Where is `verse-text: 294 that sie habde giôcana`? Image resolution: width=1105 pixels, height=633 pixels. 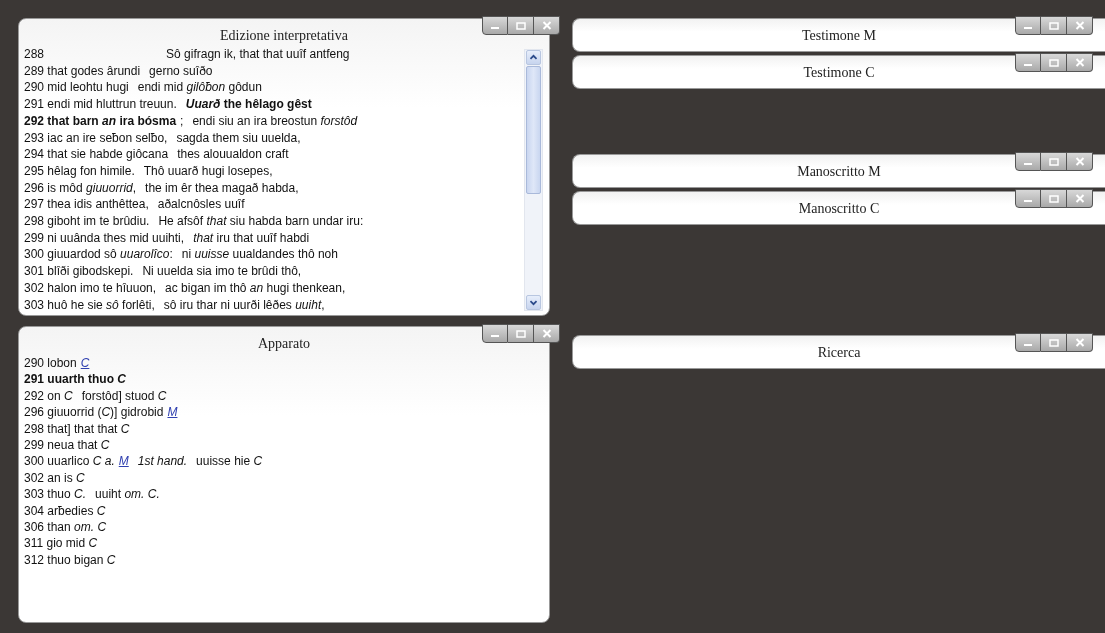
verse-text: 294 that sie habde giôcana is located at coordinates (96, 154).